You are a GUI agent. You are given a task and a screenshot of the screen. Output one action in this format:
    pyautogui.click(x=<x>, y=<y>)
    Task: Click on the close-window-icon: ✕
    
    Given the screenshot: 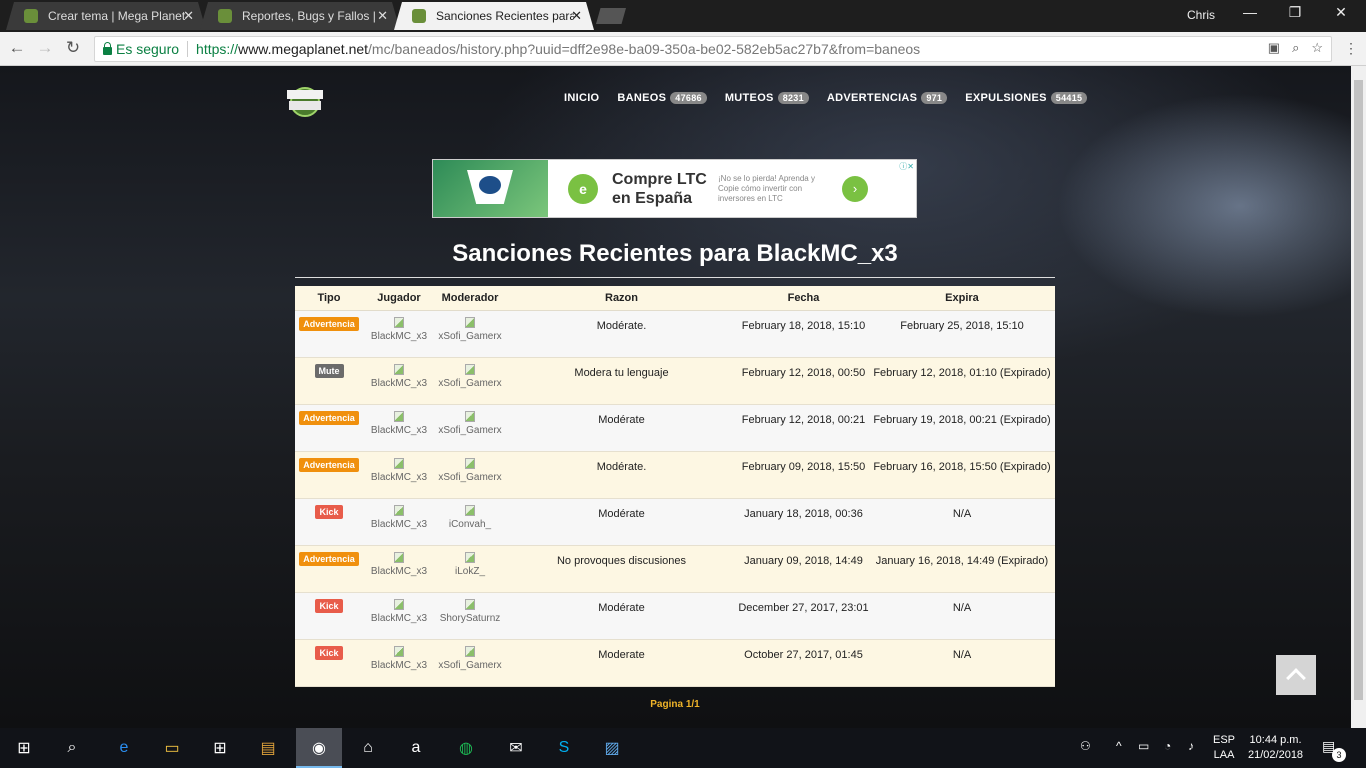 What is the action you would take?
    pyautogui.click(x=1341, y=12)
    